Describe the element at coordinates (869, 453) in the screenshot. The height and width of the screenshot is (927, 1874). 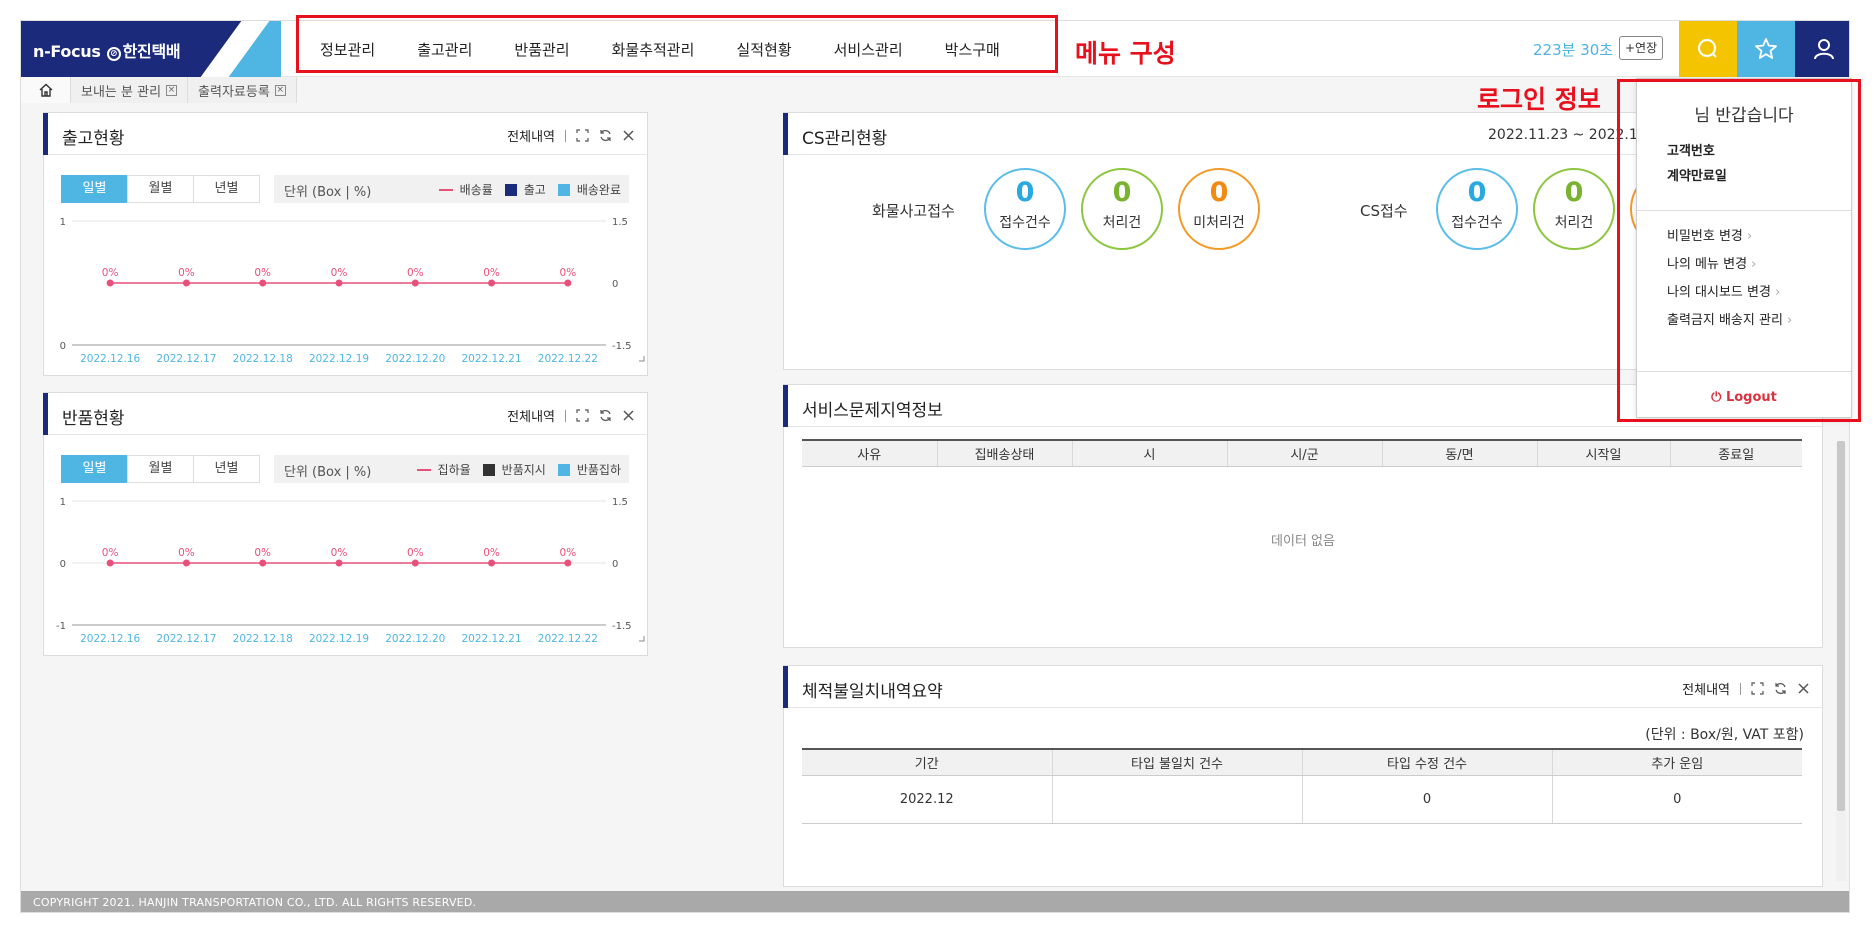
I see `column-header: 사유` at that location.